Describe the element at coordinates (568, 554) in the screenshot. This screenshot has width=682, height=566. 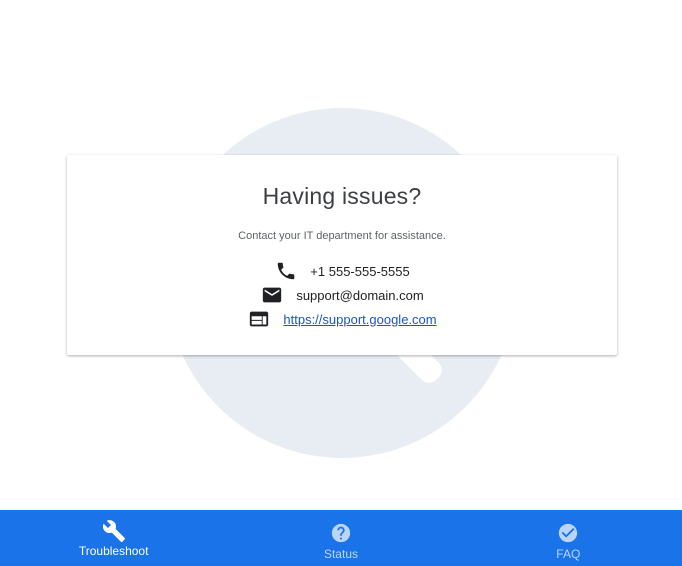
I see `nav-label-faq: FAQ` at that location.